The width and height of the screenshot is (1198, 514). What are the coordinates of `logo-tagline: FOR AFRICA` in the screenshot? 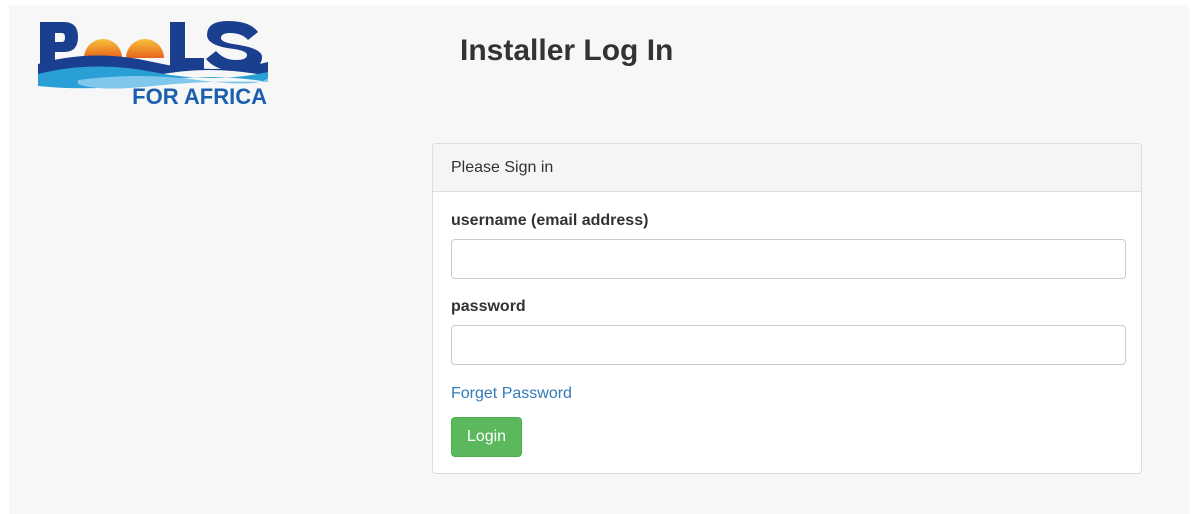 It's located at (199, 96).